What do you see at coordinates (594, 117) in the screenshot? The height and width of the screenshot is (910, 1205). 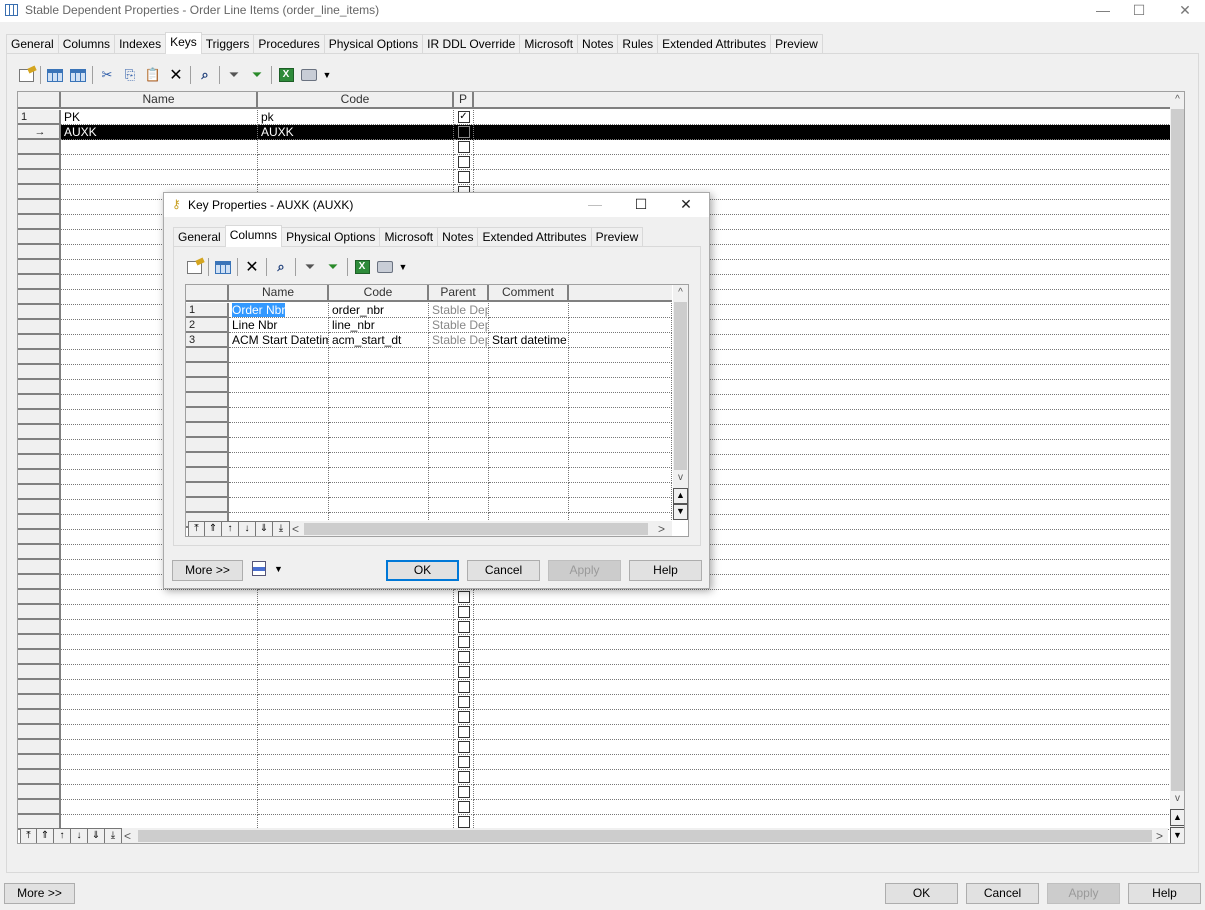 I see `table-row: 1 PK pk ✓` at bounding box center [594, 117].